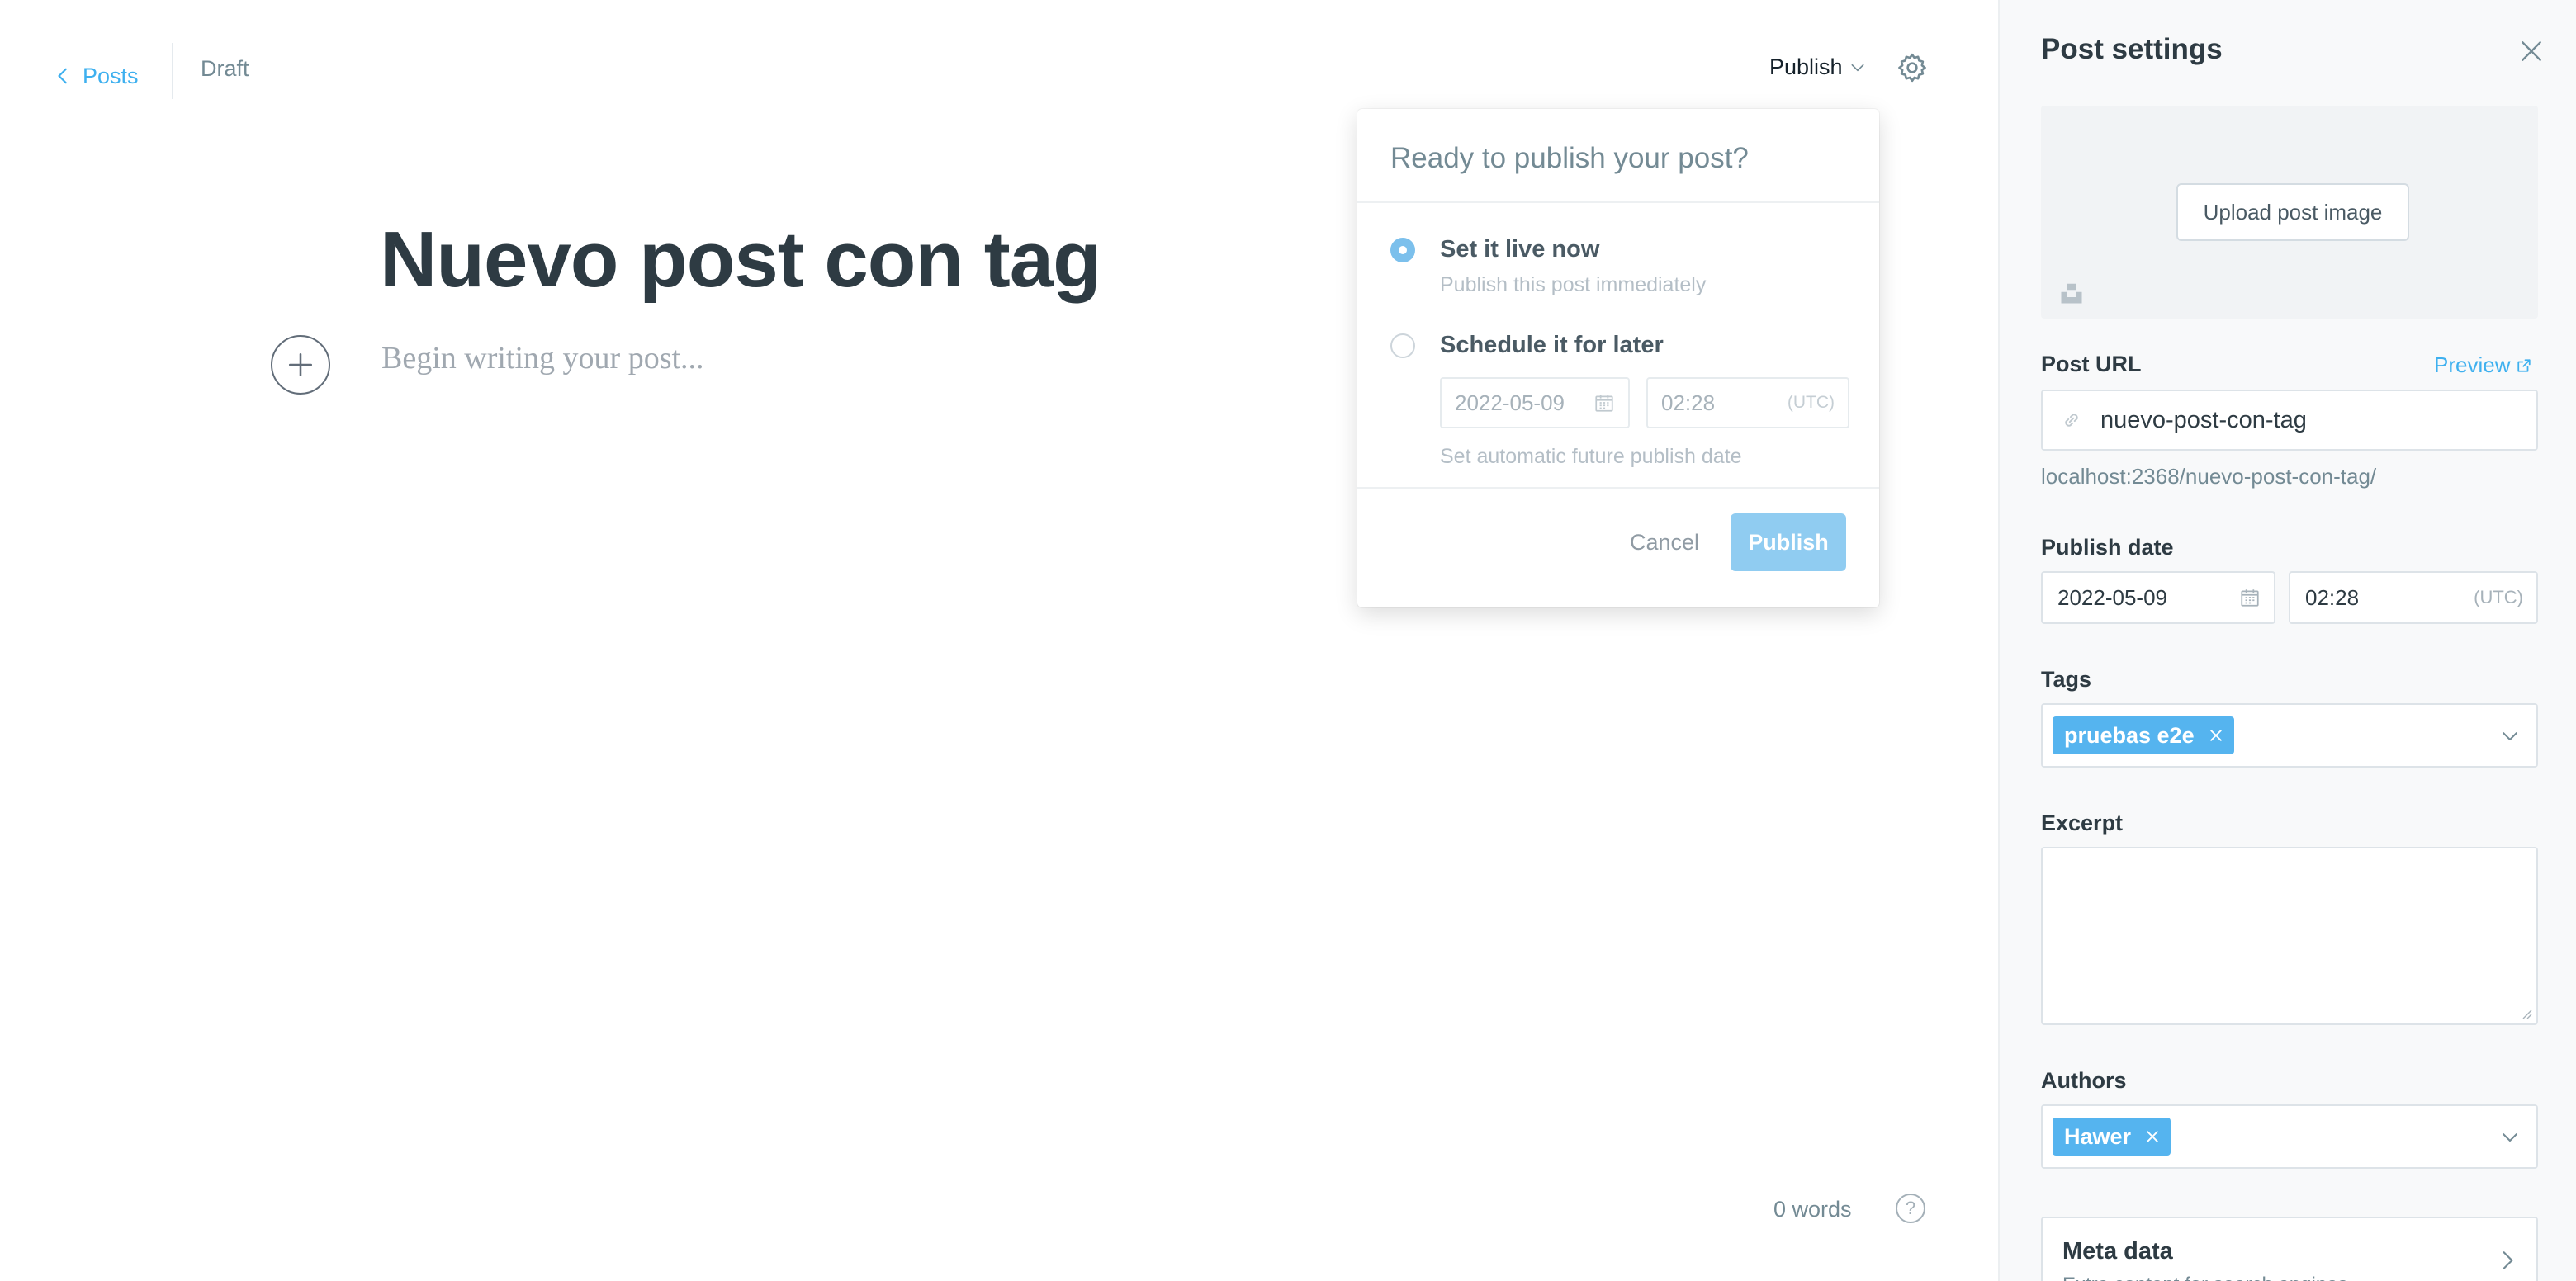 The image size is (2576, 1281). Describe the element at coordinates (2472, 364) in the screenshot. I see `preview-link-label: Preview` at that location.